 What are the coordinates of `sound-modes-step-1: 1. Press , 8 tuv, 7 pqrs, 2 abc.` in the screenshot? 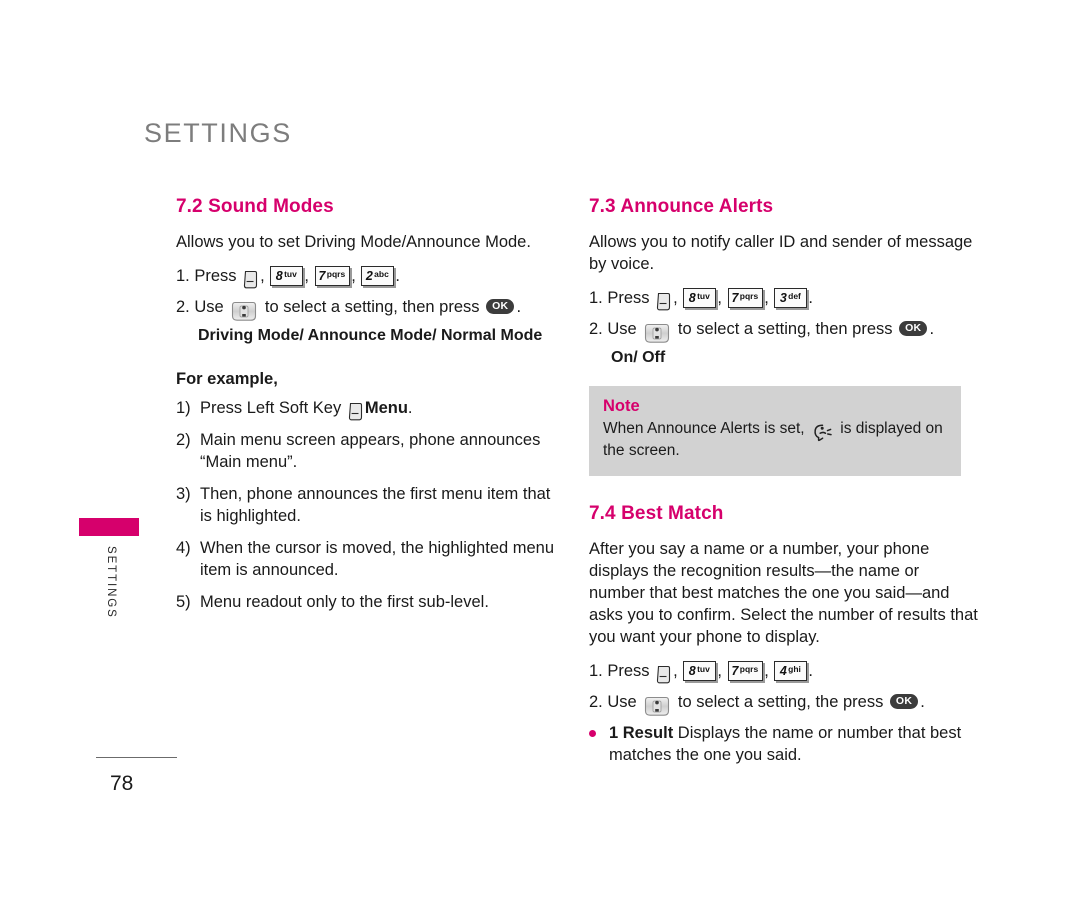 It's located at (371, 276).